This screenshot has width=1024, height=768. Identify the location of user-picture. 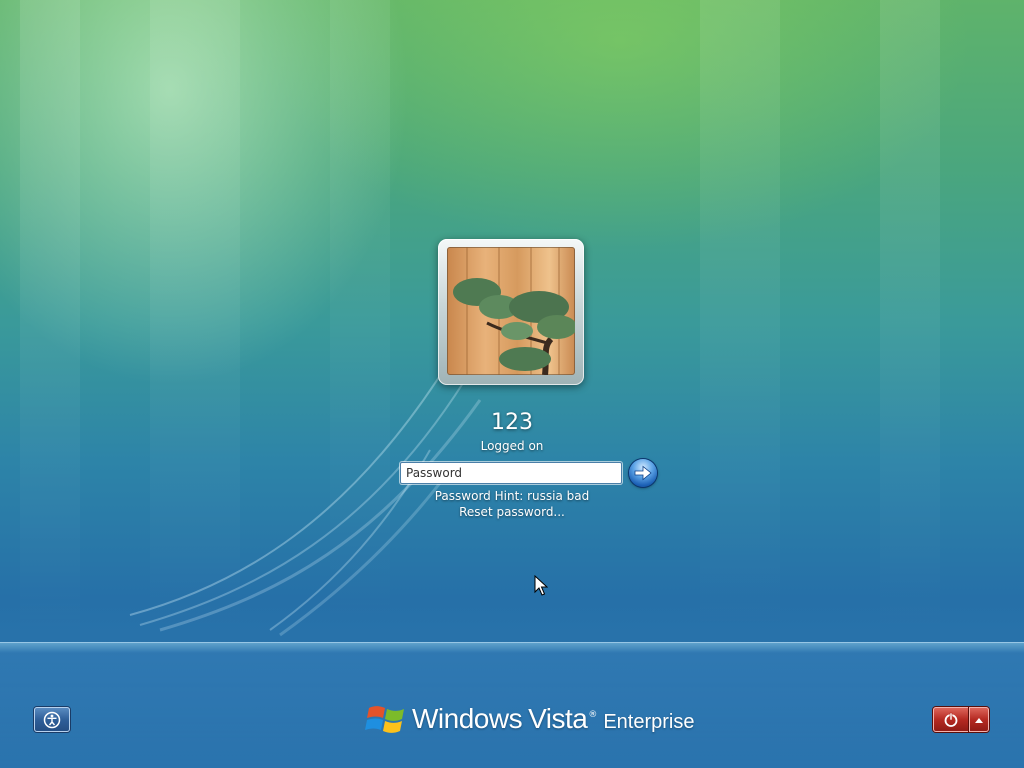
(511, 311).